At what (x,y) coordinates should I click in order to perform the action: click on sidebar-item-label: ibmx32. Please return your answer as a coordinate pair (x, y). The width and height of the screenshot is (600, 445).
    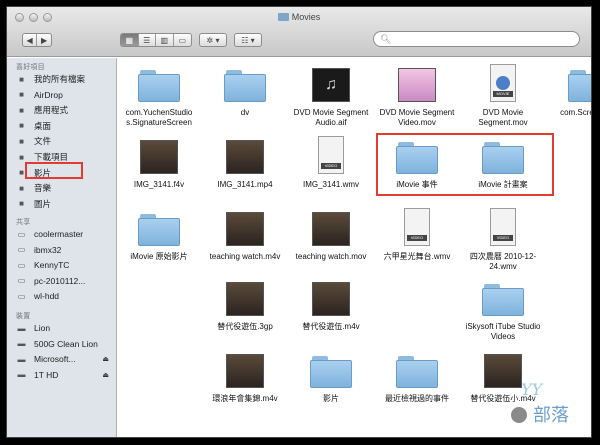
    Looking at the image, I should click on (48, 249).